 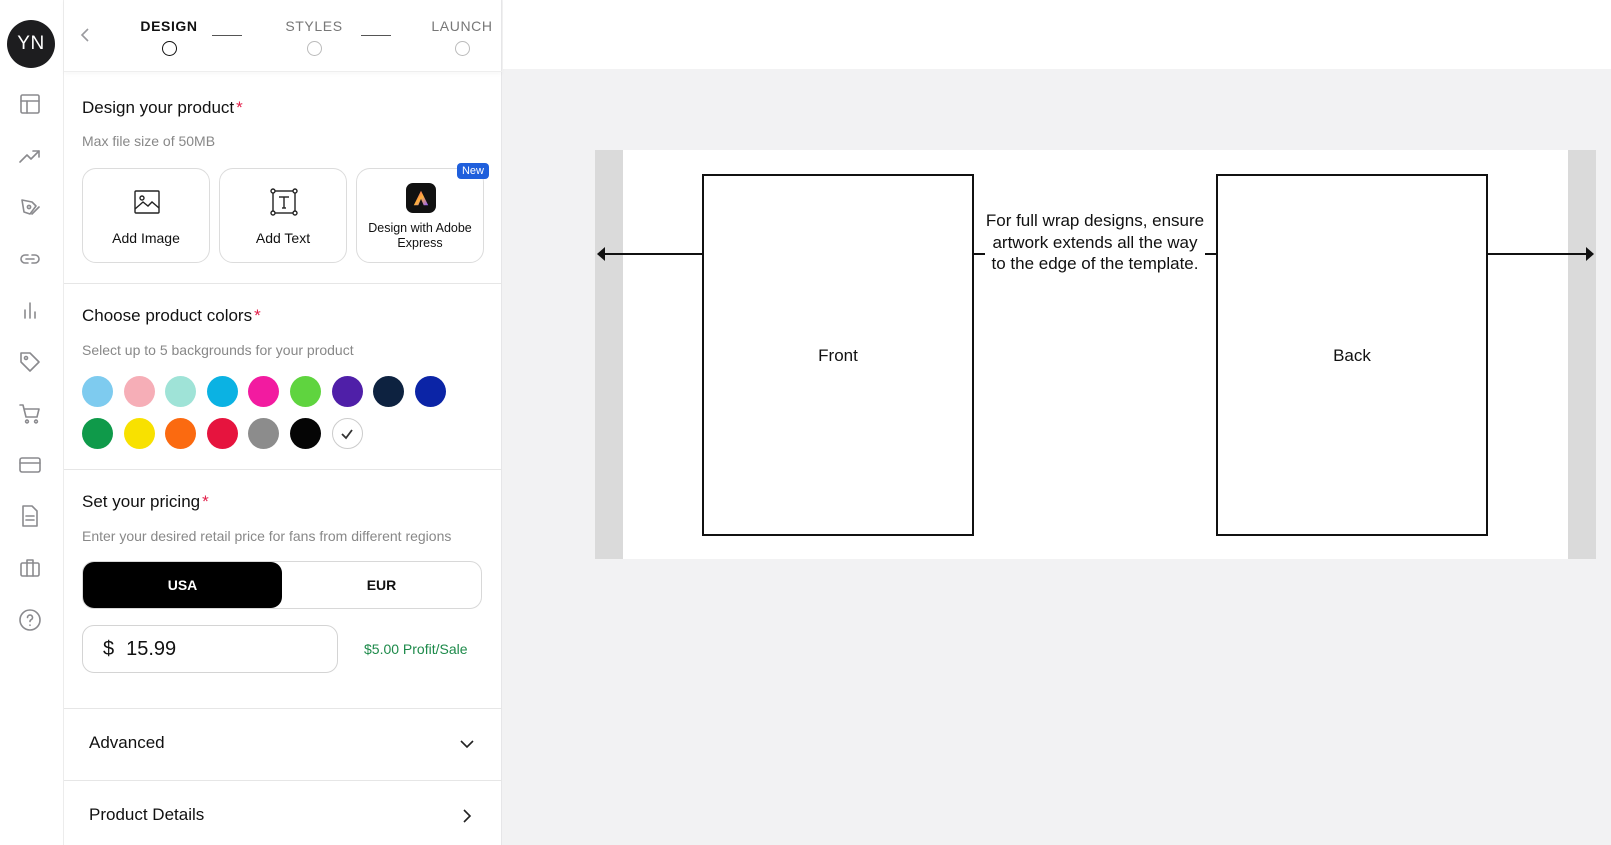 I want to click on advanced-label: Advanced, so click(x=127, y=742).